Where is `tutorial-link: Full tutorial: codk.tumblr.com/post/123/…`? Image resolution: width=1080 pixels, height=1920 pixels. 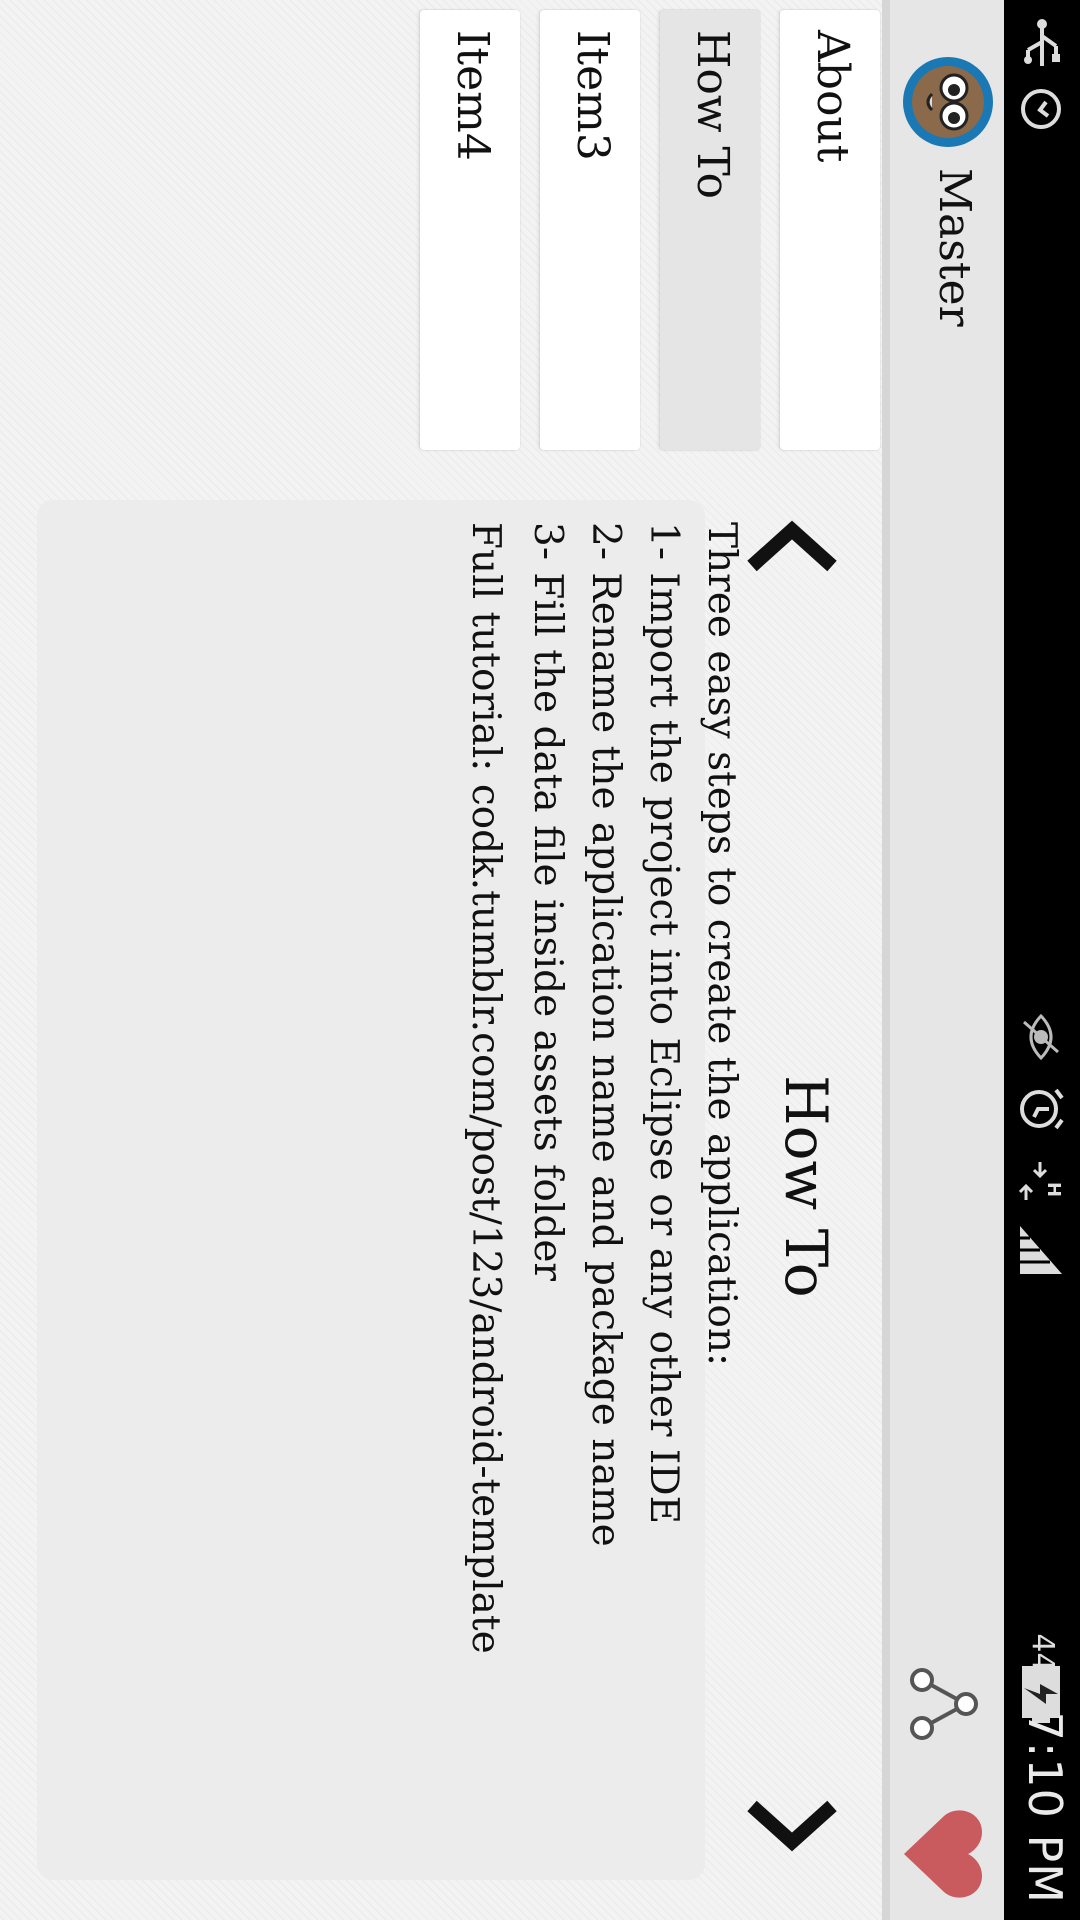
tutorial-link: Full tutorial: codk.tumblr.com/post/123/… is located at coordinates (485, 1088).